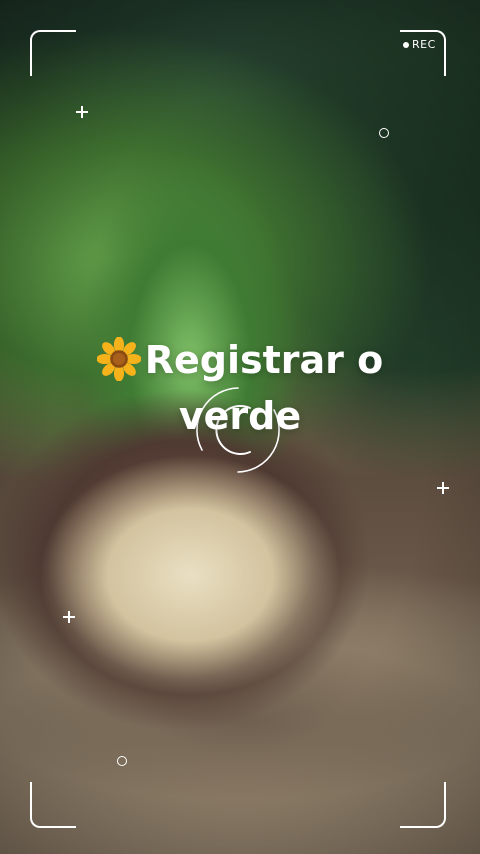 Image resolution: width=480 pixels, height=854 pixels. I want to click on recording-indicator: REC, so click(419, 44).